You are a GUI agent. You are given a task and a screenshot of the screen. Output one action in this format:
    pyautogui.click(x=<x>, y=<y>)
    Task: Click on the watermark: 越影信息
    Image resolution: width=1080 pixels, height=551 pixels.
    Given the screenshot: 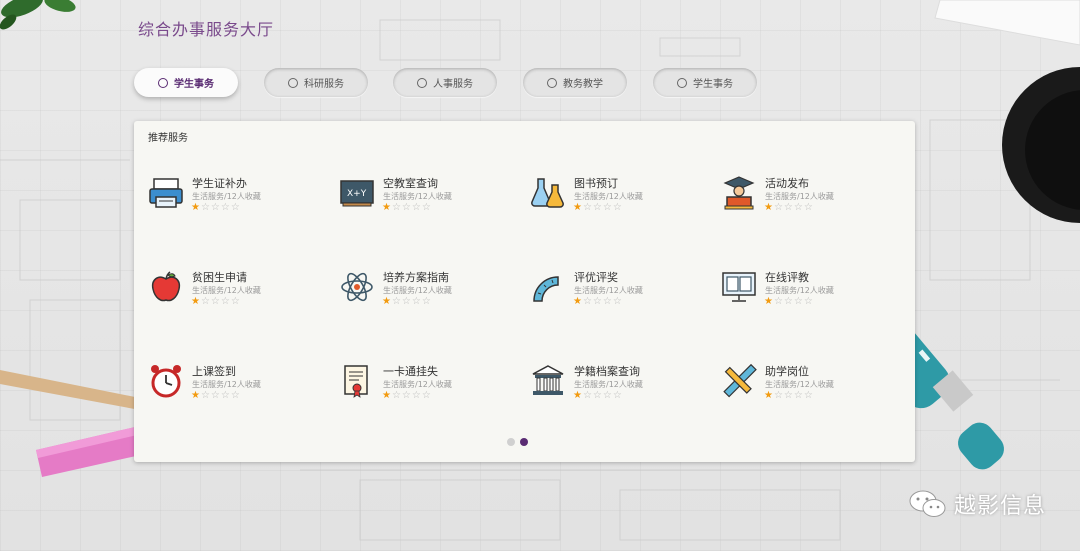 What is the action you would take?
    pyautogui.click(x=977, y=504)
    